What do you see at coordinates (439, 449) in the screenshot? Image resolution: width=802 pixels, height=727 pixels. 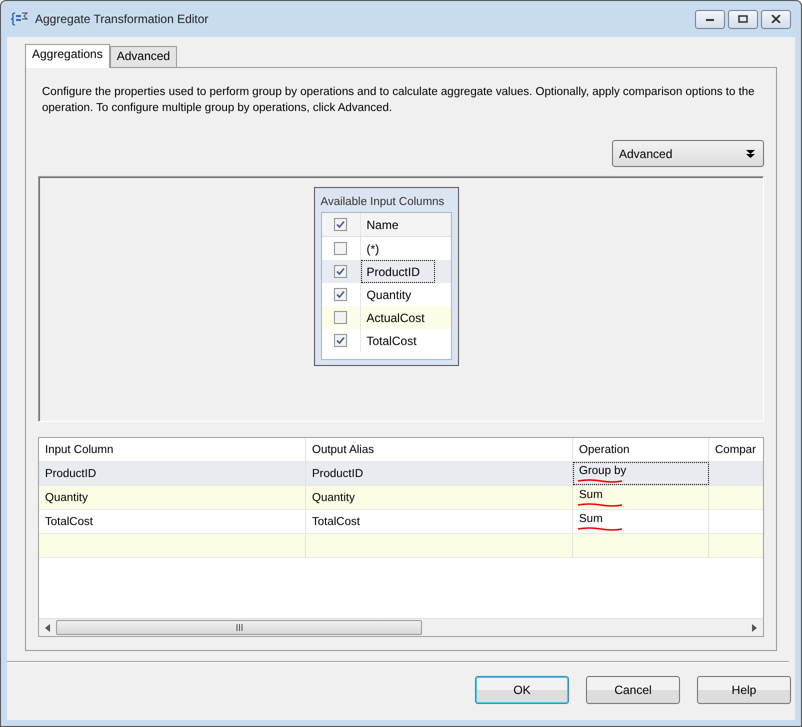 I see `column-header: Output Alias` at bounding box center [439, 449].